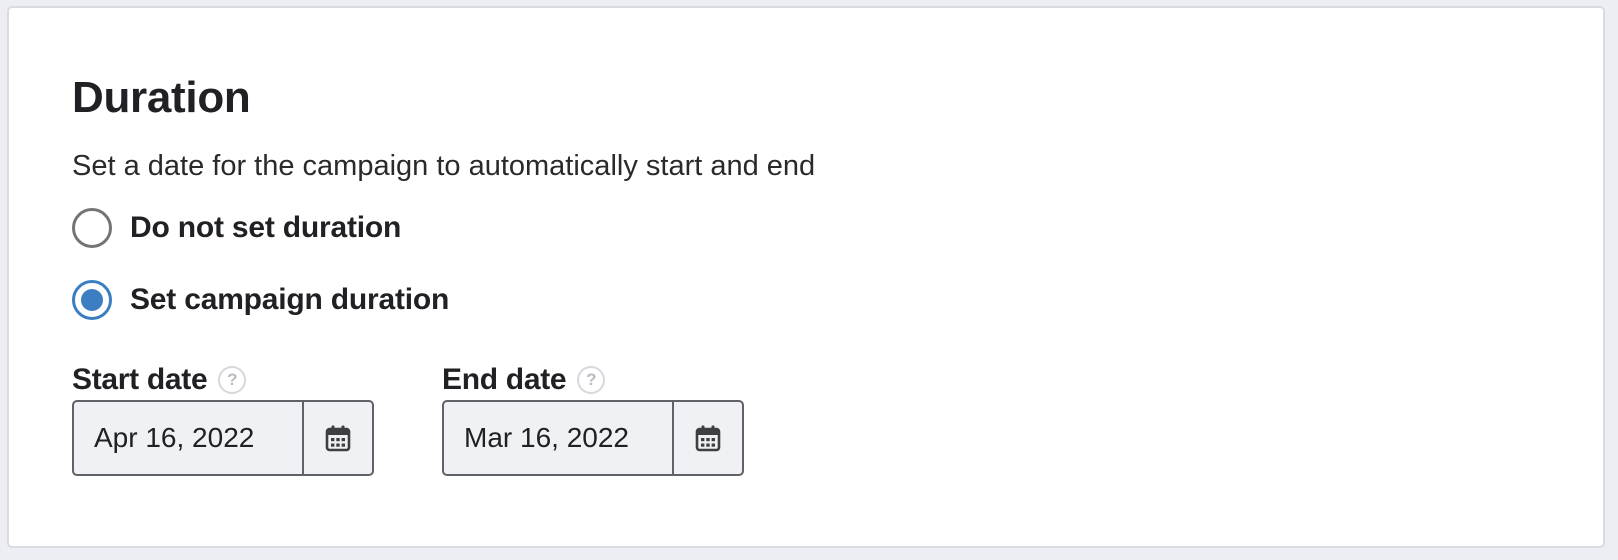 This screenshot has height=560, width=1618. I want to click on radio-set-campaign-duration: Set campaign duration, so click(260, 300).